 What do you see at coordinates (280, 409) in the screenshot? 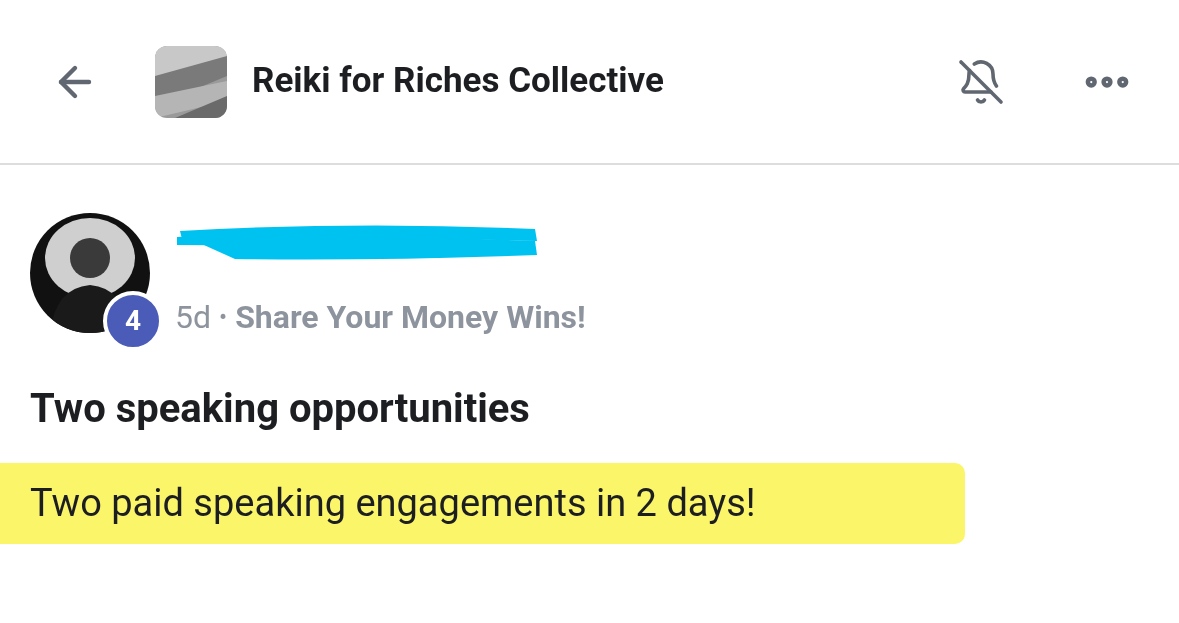
I see `post-title: Two speaking opportunities` at bounding box center [280, 409].